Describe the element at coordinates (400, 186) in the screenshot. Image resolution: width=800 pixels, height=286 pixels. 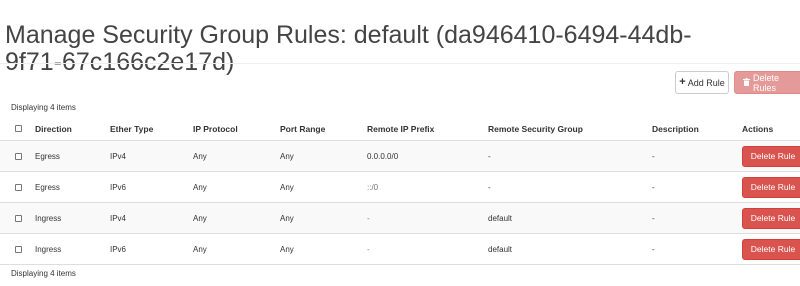
I see `table-row: Egress IPv6 Any Any ::/0 - - Delete Rule` at that location.